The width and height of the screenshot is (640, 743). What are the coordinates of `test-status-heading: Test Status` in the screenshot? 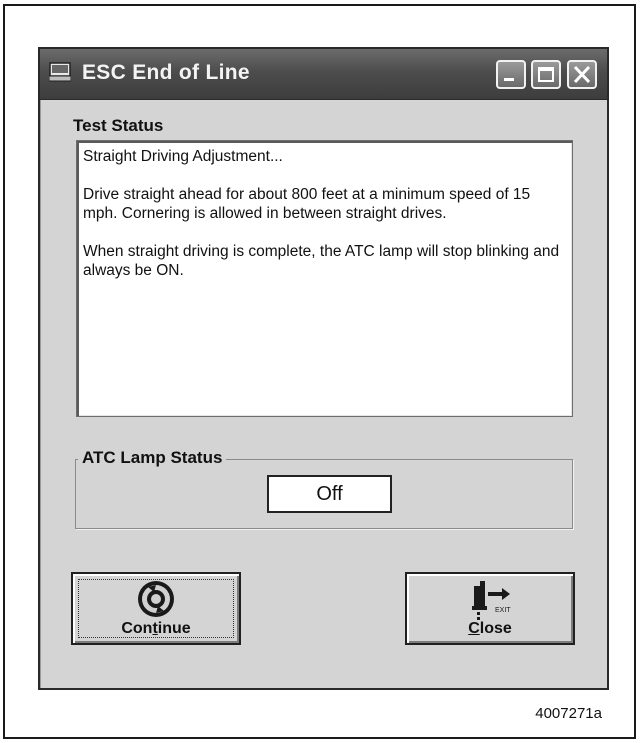 It's located at (118, 125).